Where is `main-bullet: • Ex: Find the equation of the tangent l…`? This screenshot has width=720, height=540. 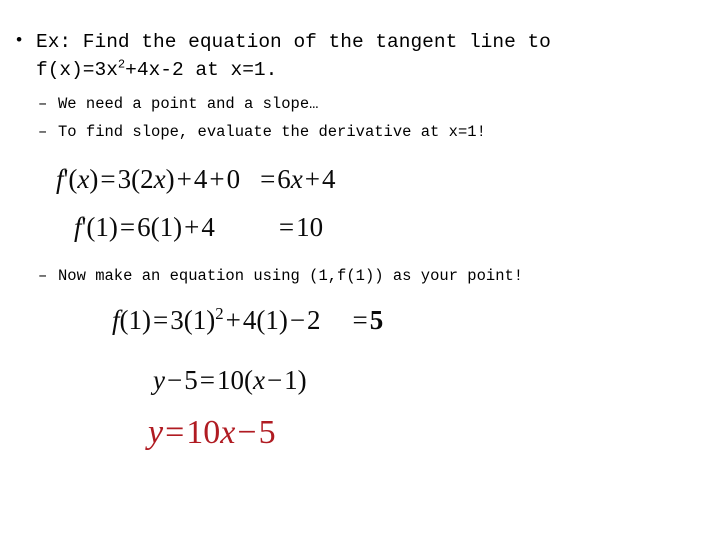
main-bullet: • Ex: Find the equation of the tangent l… is located at coordinates (282, 56).